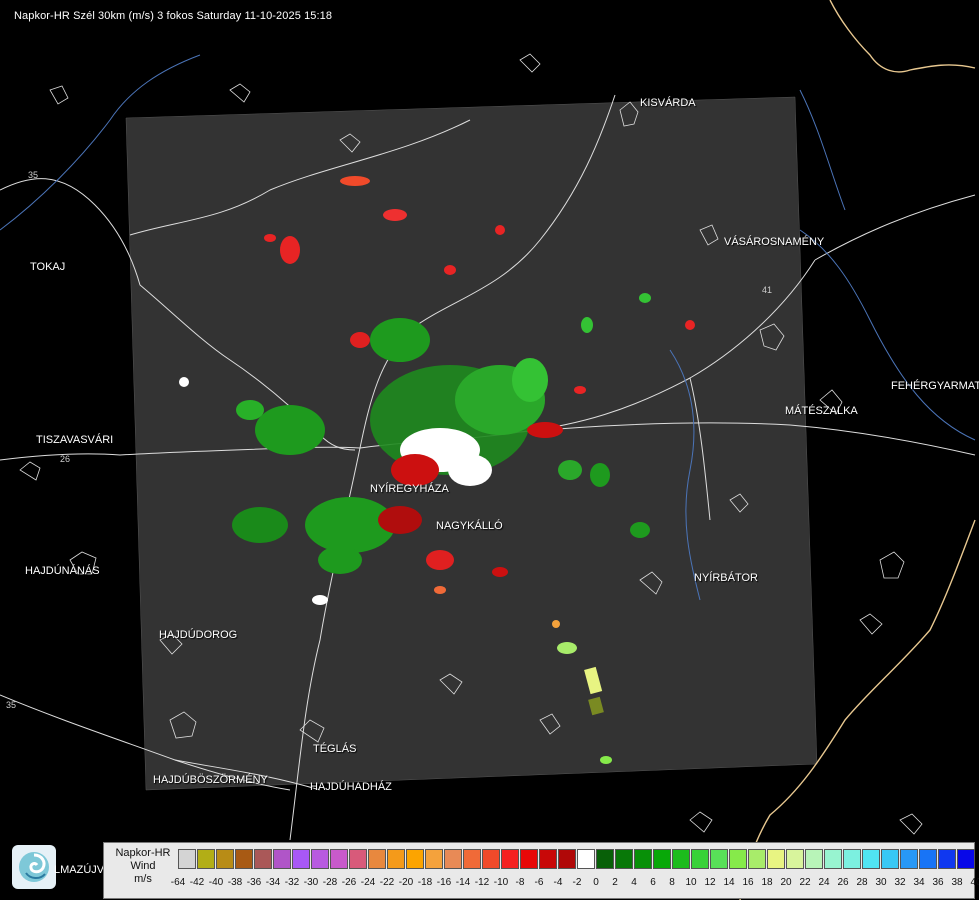 The image size is (979, 900). I want to click on legend-tick: -2, so click(577, 882).